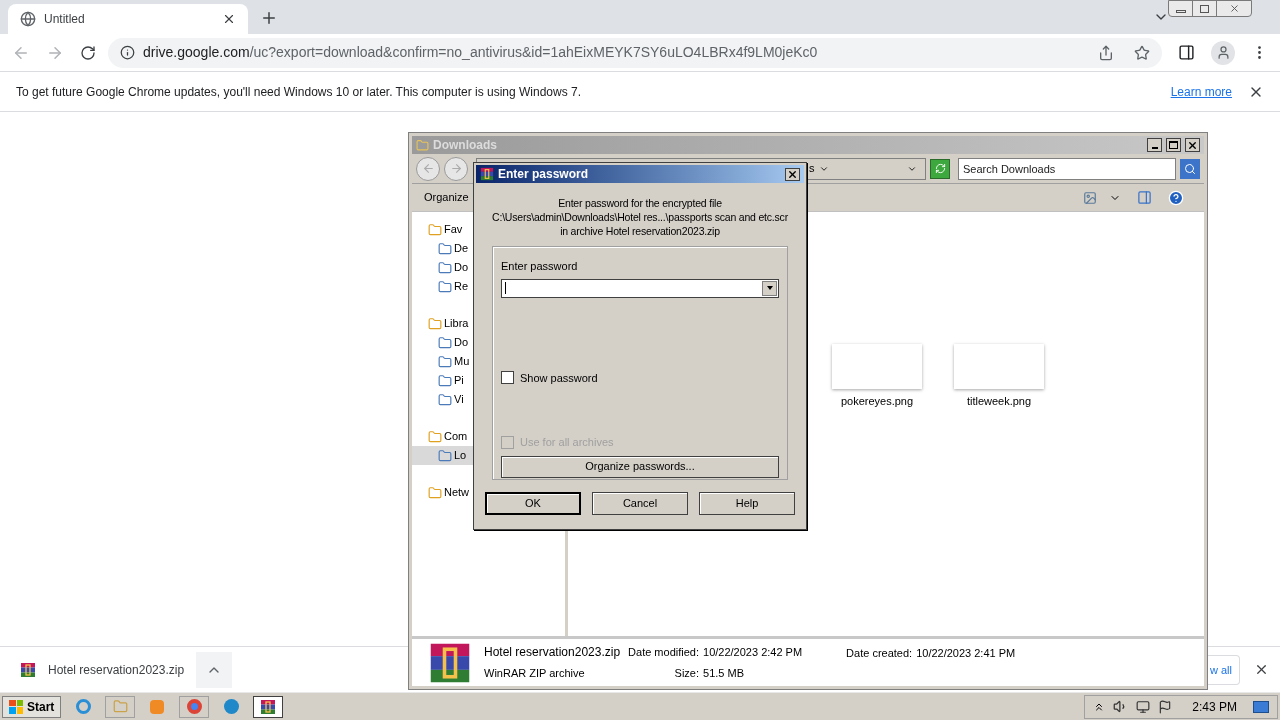  Describe the element at coordinates (459, 381) in the screenshot. I see `sidebar-label: Pi` at that location.